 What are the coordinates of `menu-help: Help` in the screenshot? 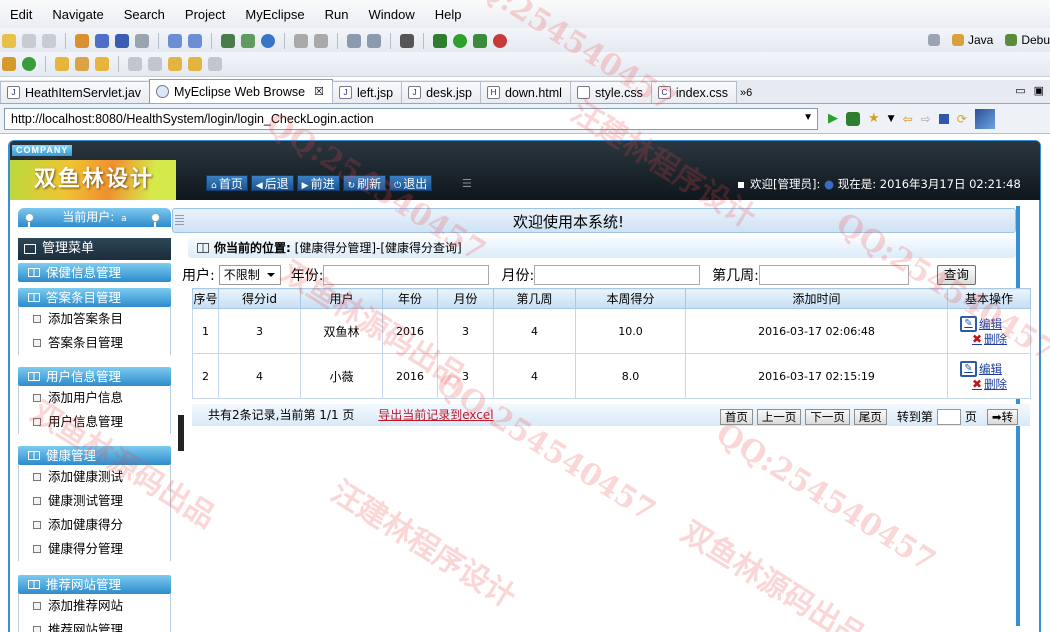 It's located at (448, 14).